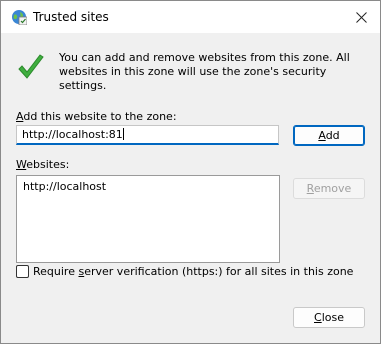 This screenshot has width=381, height=344. Describe the element at coordinates (329, 188) in the screenshot. I see `remove-button: Remove` at that location.